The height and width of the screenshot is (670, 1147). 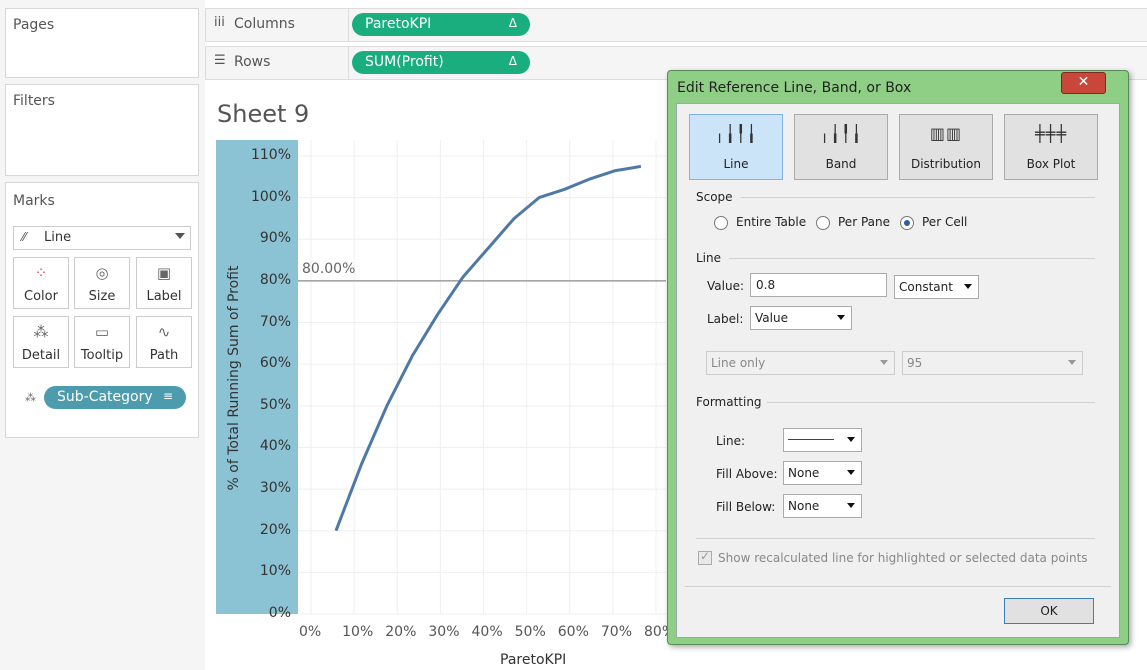 What do you see at coordinates (818, 285) in the screenshot?
I see `value-input: 0.8` at bounding box center [818, 285].